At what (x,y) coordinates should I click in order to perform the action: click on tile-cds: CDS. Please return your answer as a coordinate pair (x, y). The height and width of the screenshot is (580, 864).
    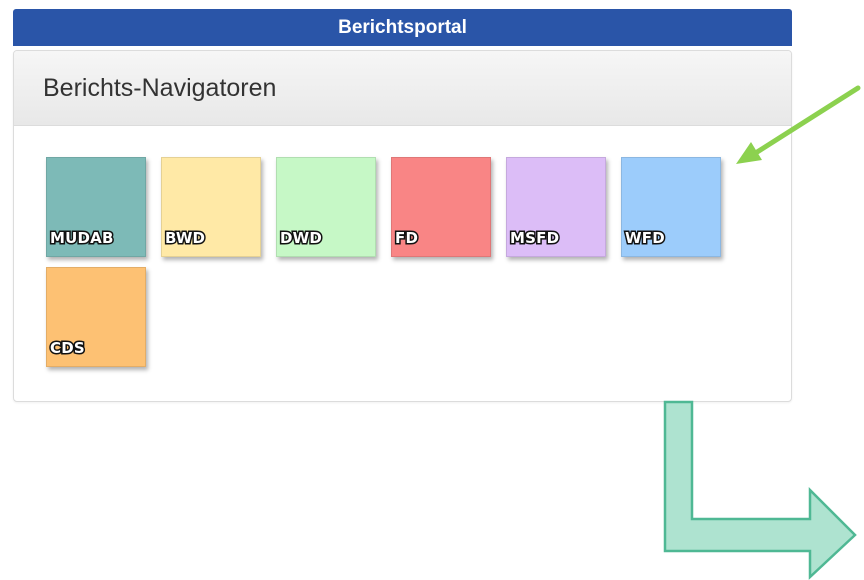
    Looking at the image, I should click on (96, 317).